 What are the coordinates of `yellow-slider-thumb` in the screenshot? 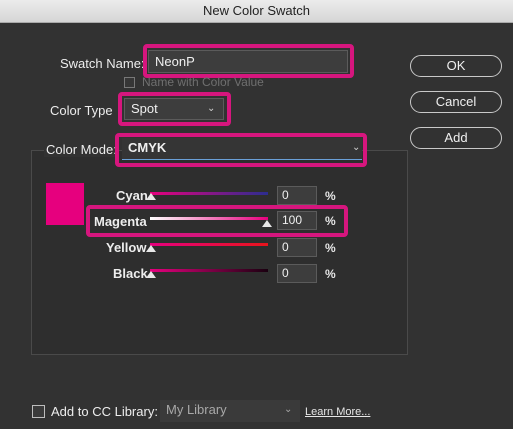 It's located at (151, 248).